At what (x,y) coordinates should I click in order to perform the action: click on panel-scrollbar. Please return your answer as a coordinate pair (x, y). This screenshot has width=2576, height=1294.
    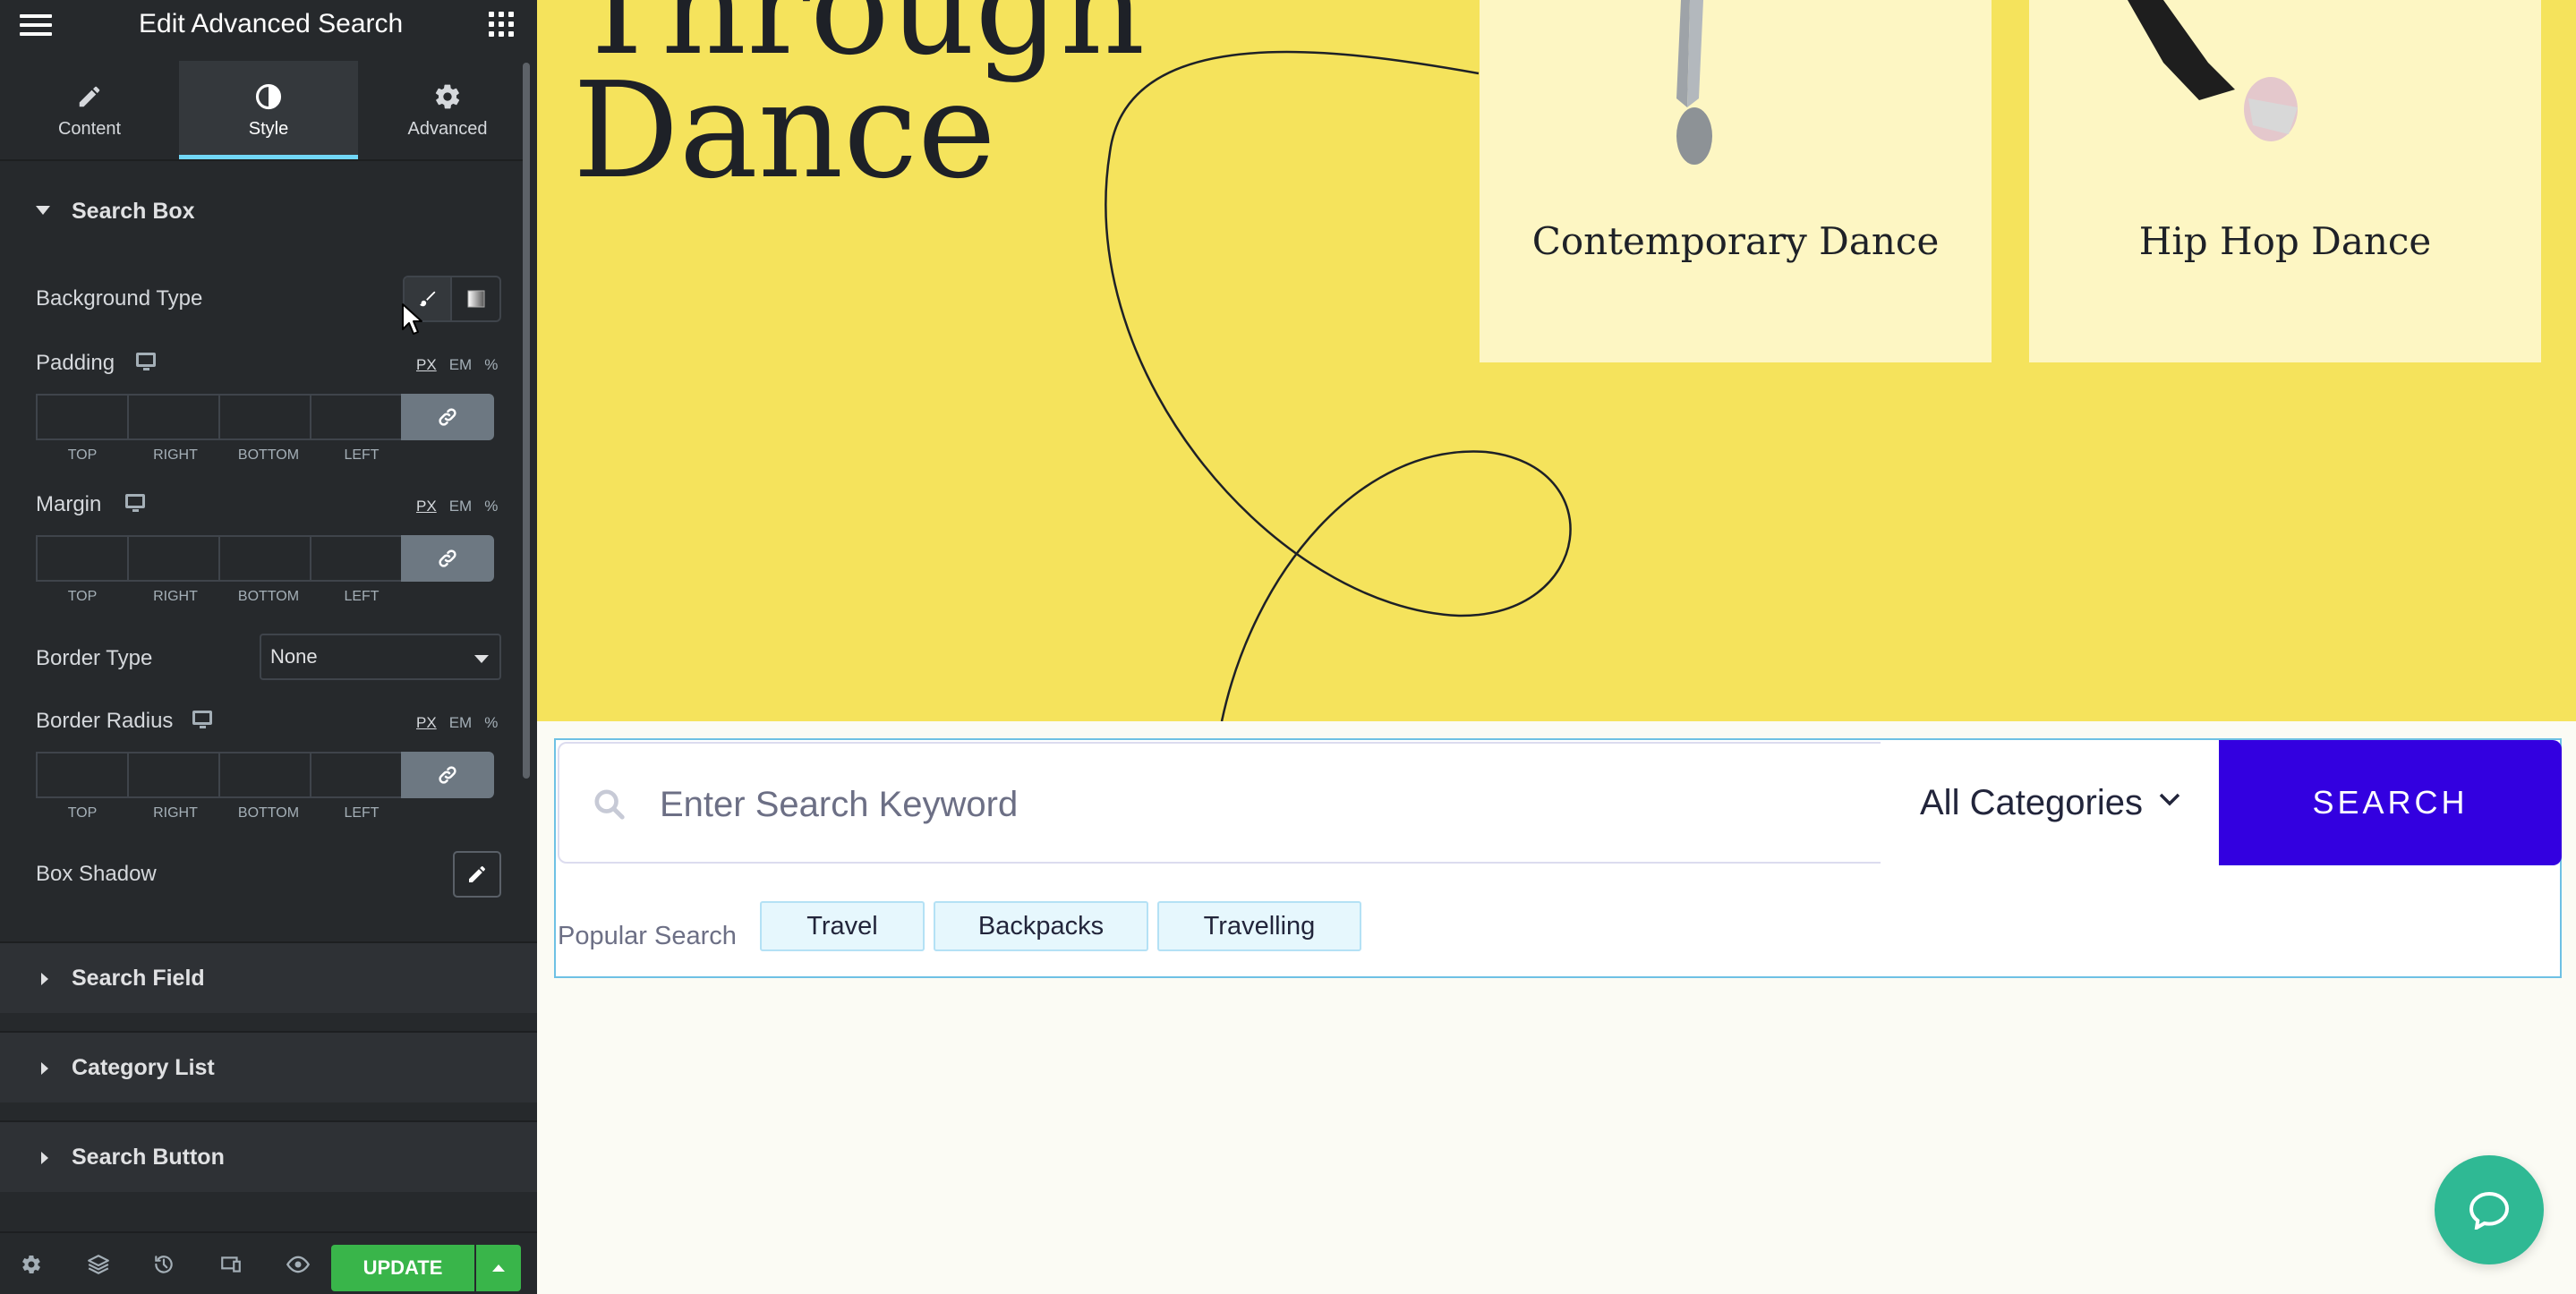
    Looking at the image, I should click on (526, 421).